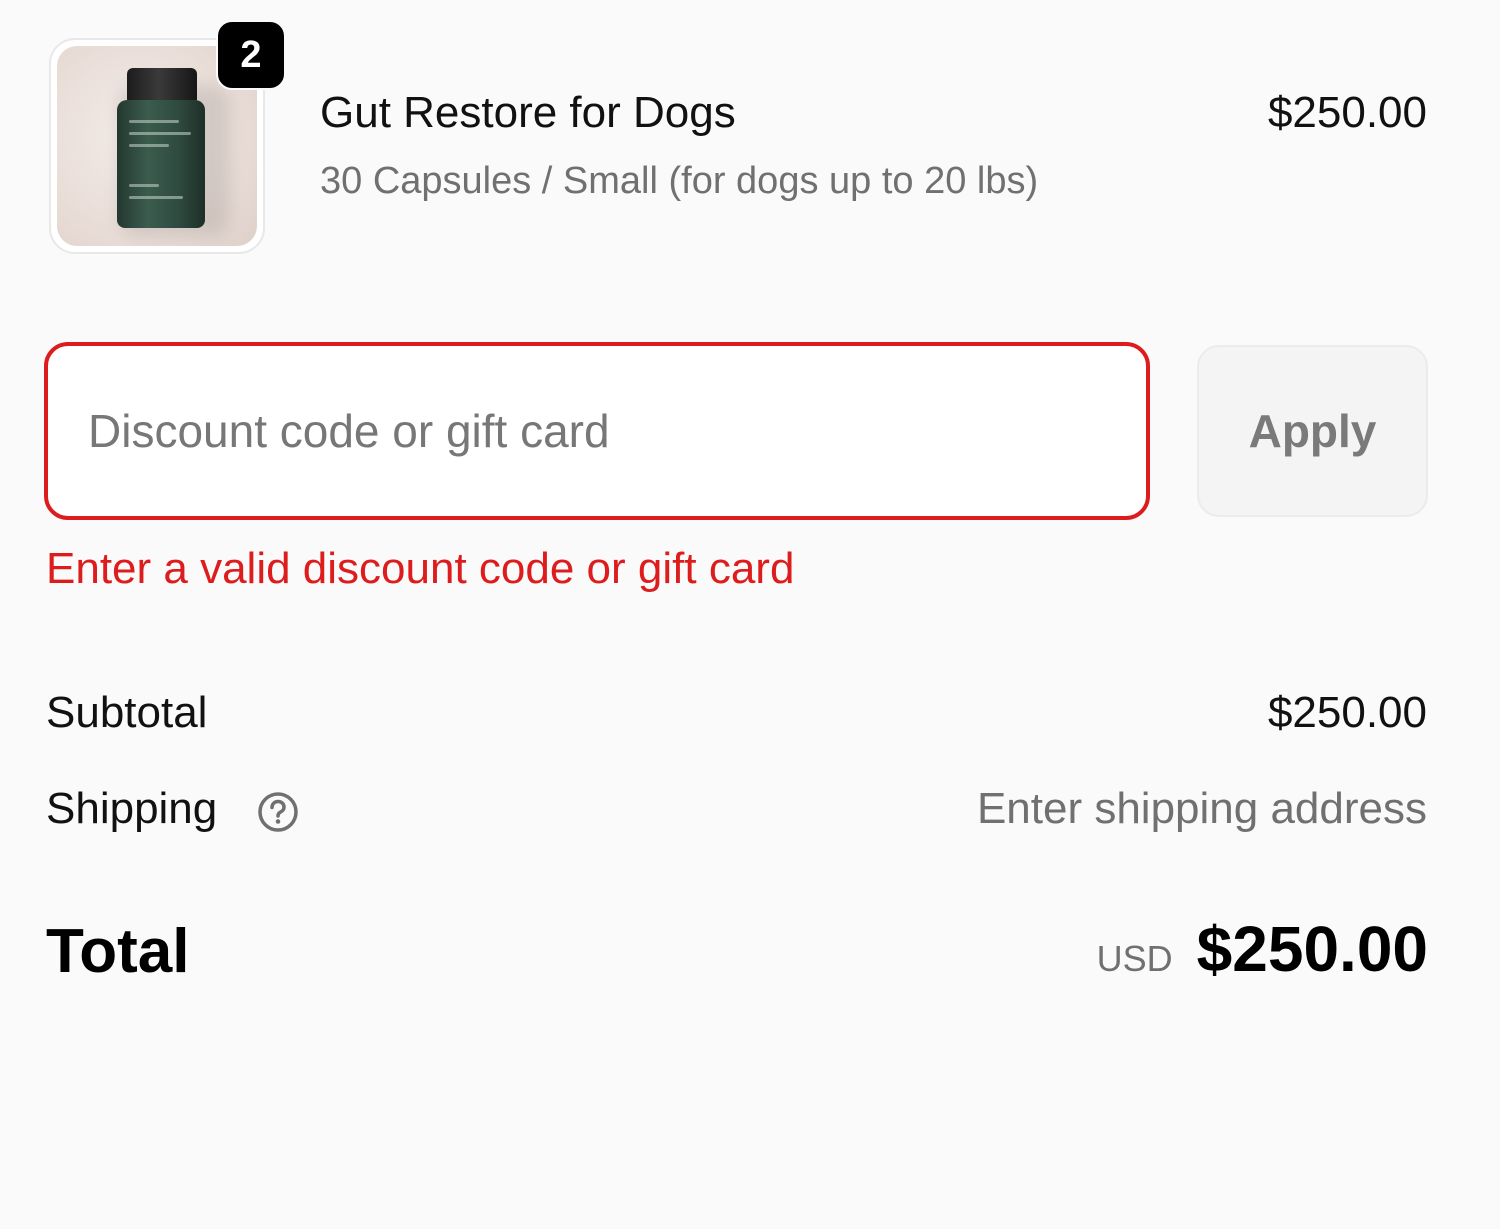 The height and width of the screenshot is (1229, 1500). Describe the element at coordinates (127, 712) in the screenshot. I see `subtotal-label: Subtotal` at that location.